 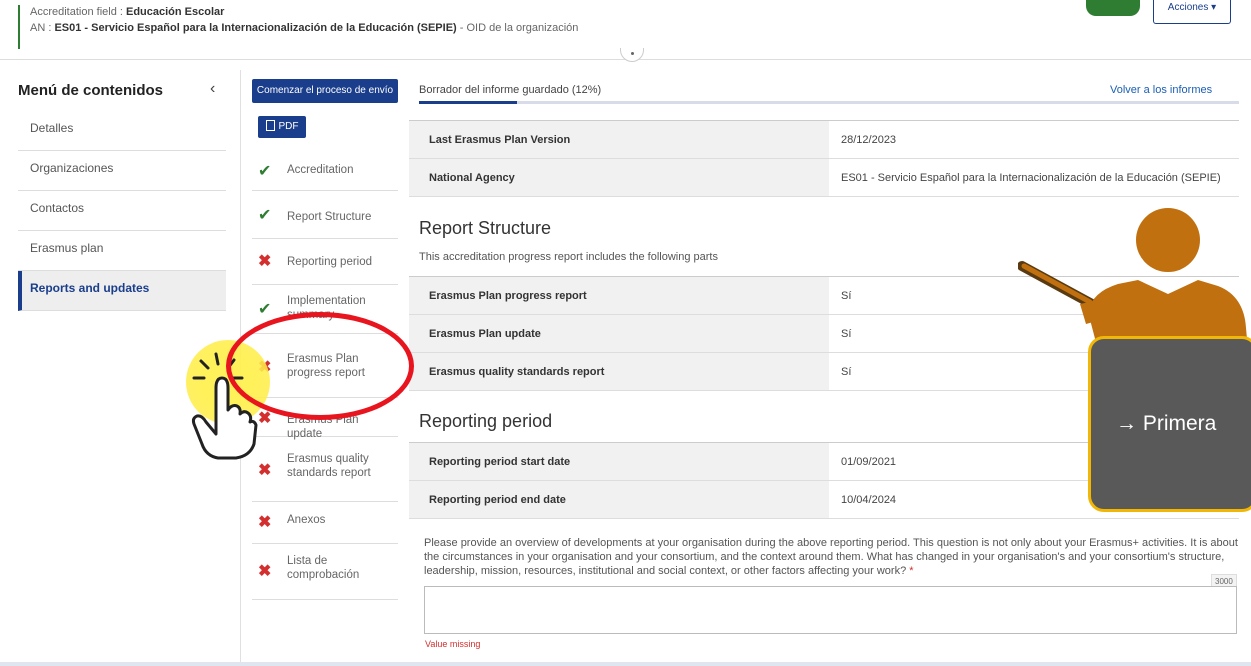 I want to click on row-label: Reporting period start date, so click(x=619, y=461).